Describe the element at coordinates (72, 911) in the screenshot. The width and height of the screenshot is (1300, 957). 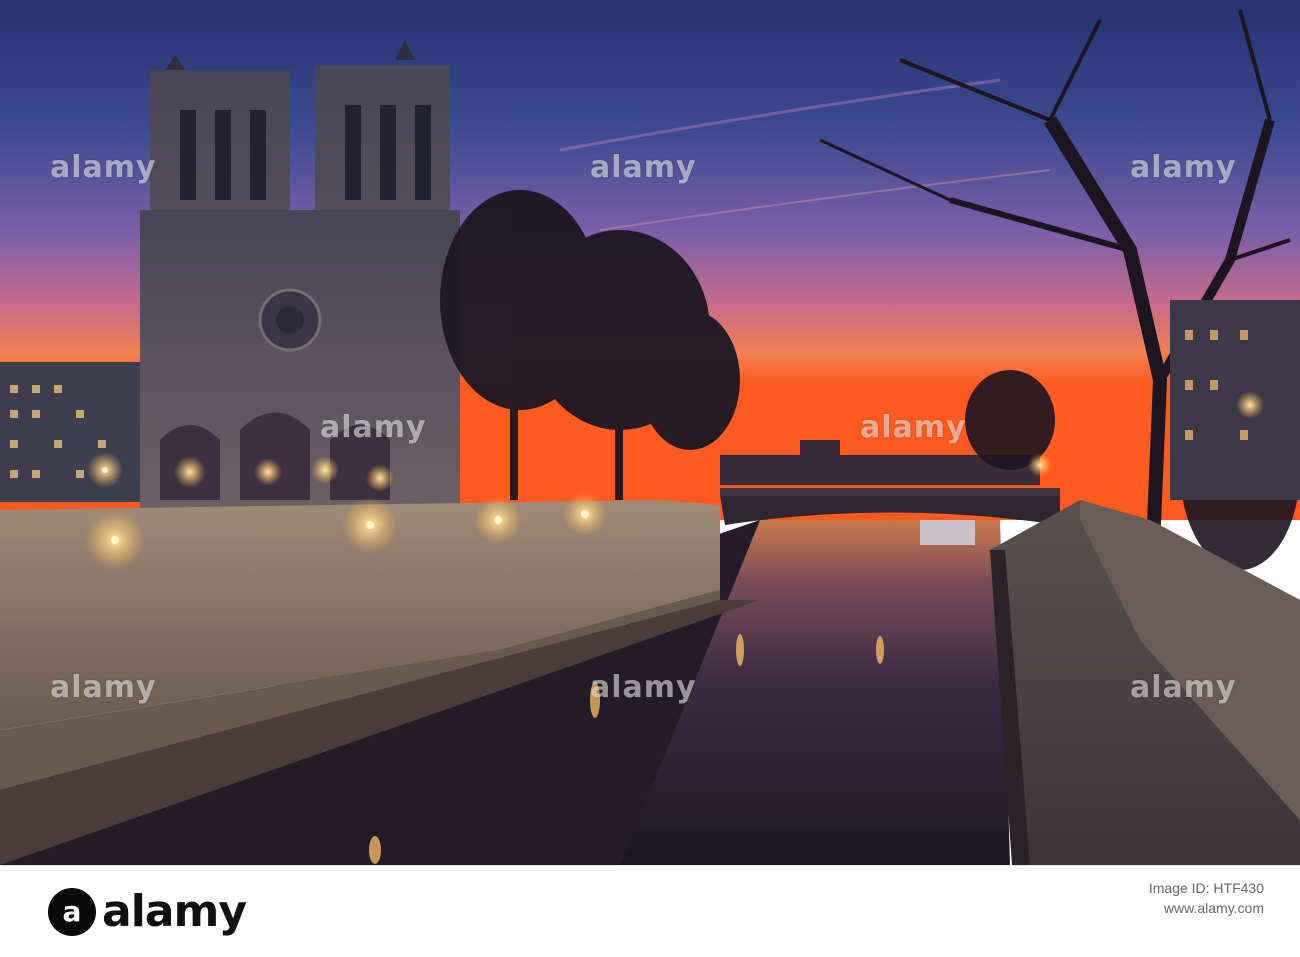
I see `alamy-mark-icon: a` at that location.